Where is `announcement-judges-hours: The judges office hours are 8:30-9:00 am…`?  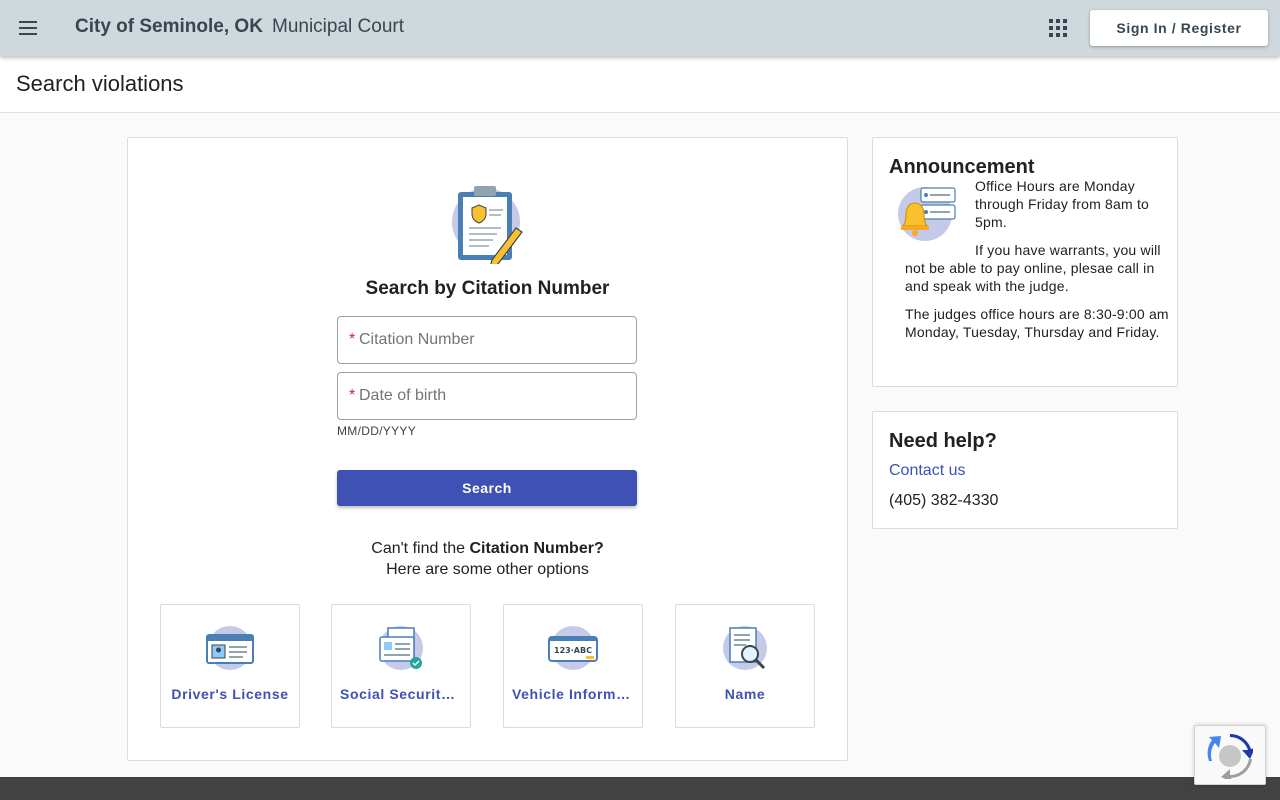 announcement-judges-hours: The judges office hours are 8:30-9:00 am… is located at coordinates (1037, 323).